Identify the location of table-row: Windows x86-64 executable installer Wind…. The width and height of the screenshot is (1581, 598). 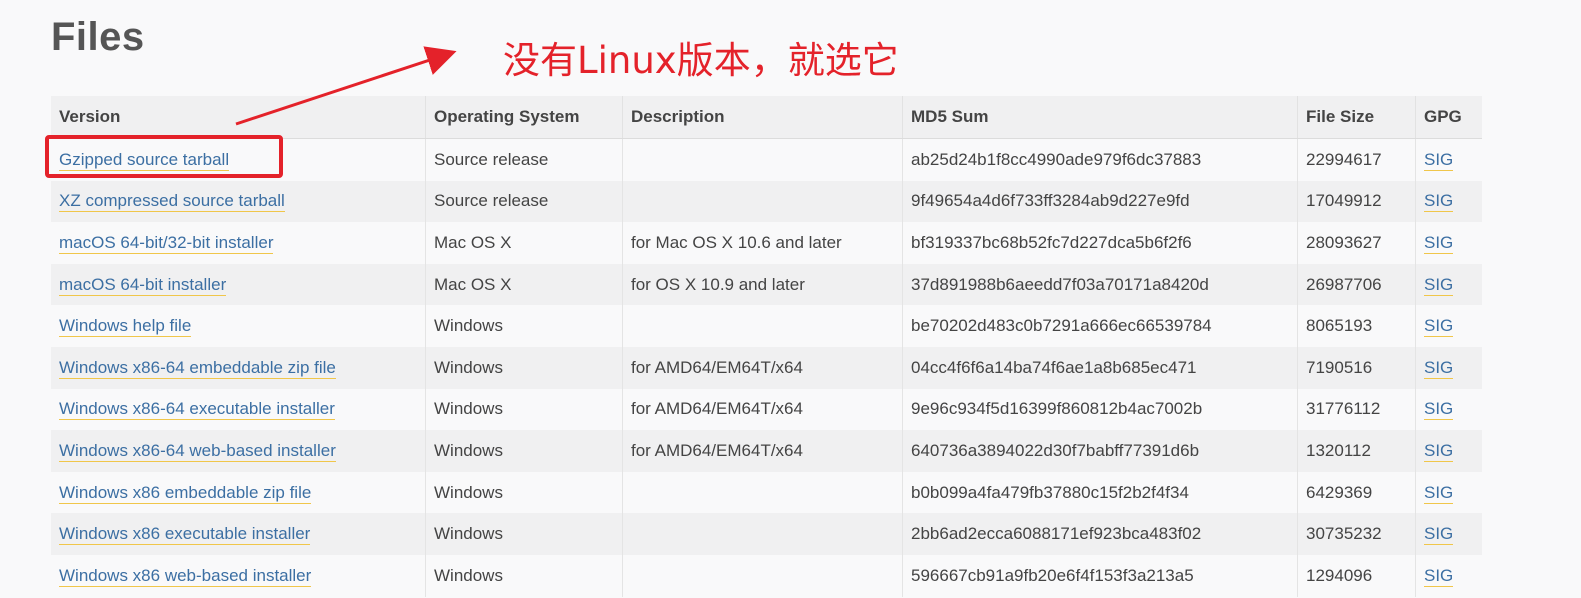
(766, 409).